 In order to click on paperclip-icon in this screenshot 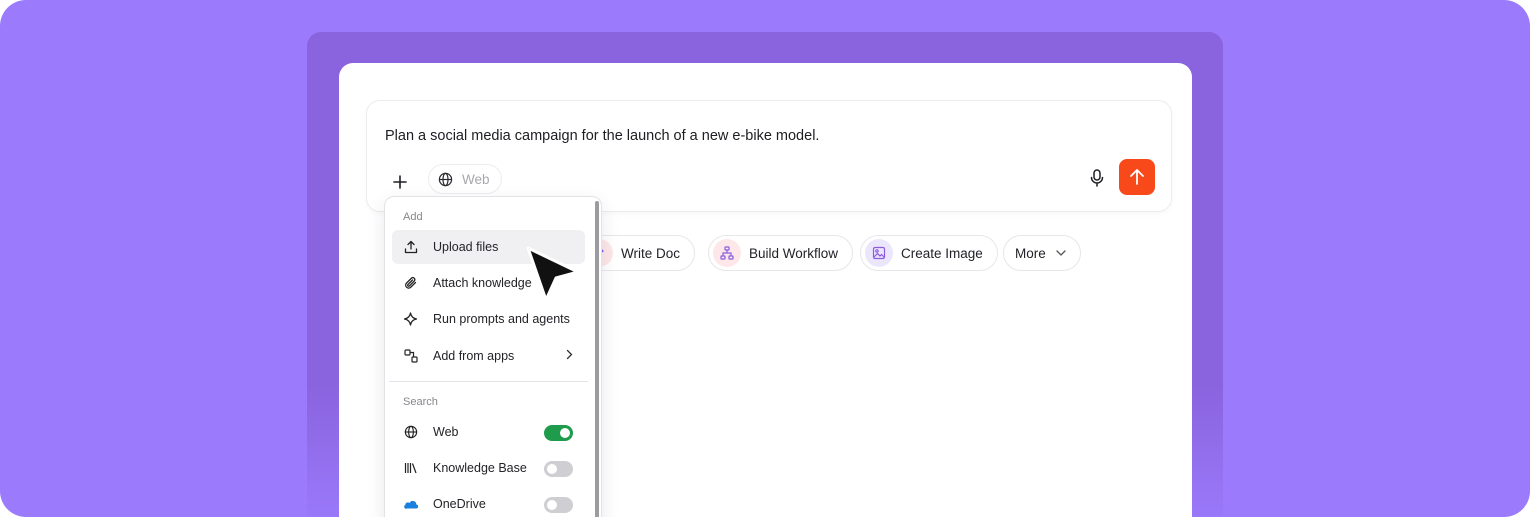, I will do `click(410, 283)`.